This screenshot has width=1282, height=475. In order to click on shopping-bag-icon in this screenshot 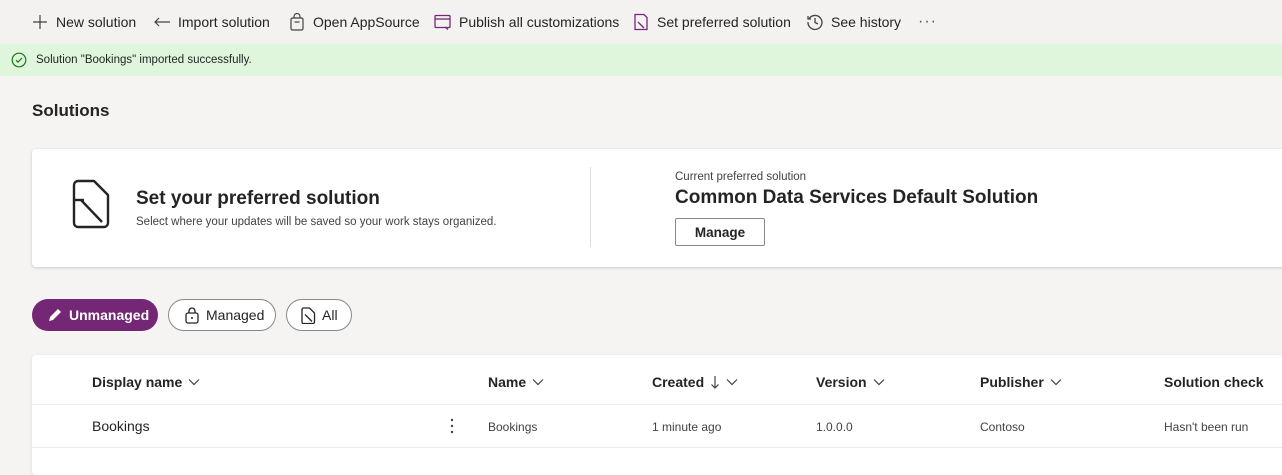, I will do `click(297, 22)`.